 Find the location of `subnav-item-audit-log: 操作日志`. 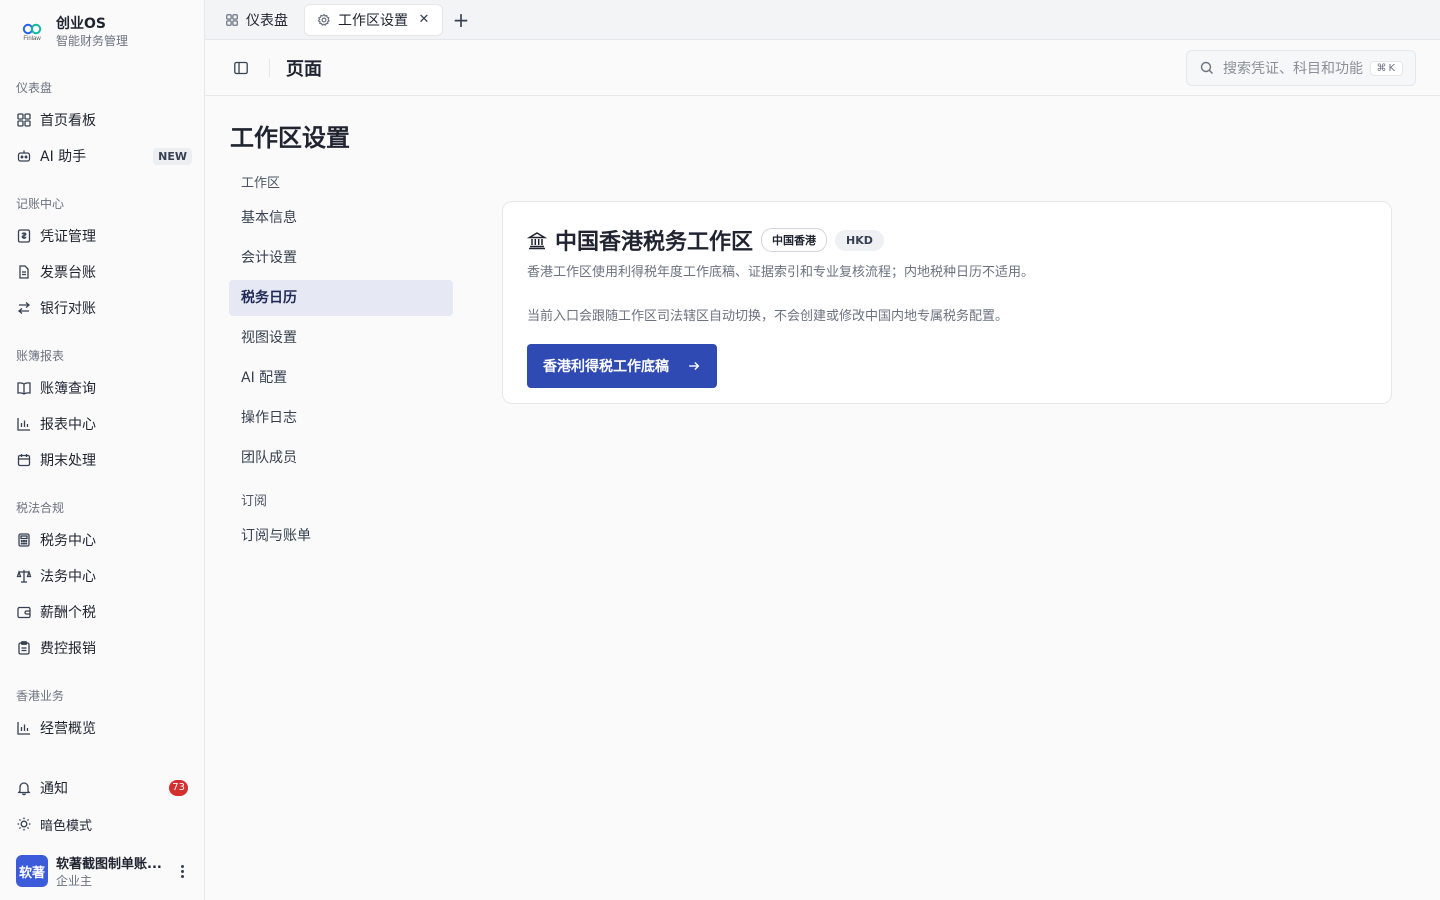

subnav-item-audit-log: 操作日志 is located at coordinates (341, 418).